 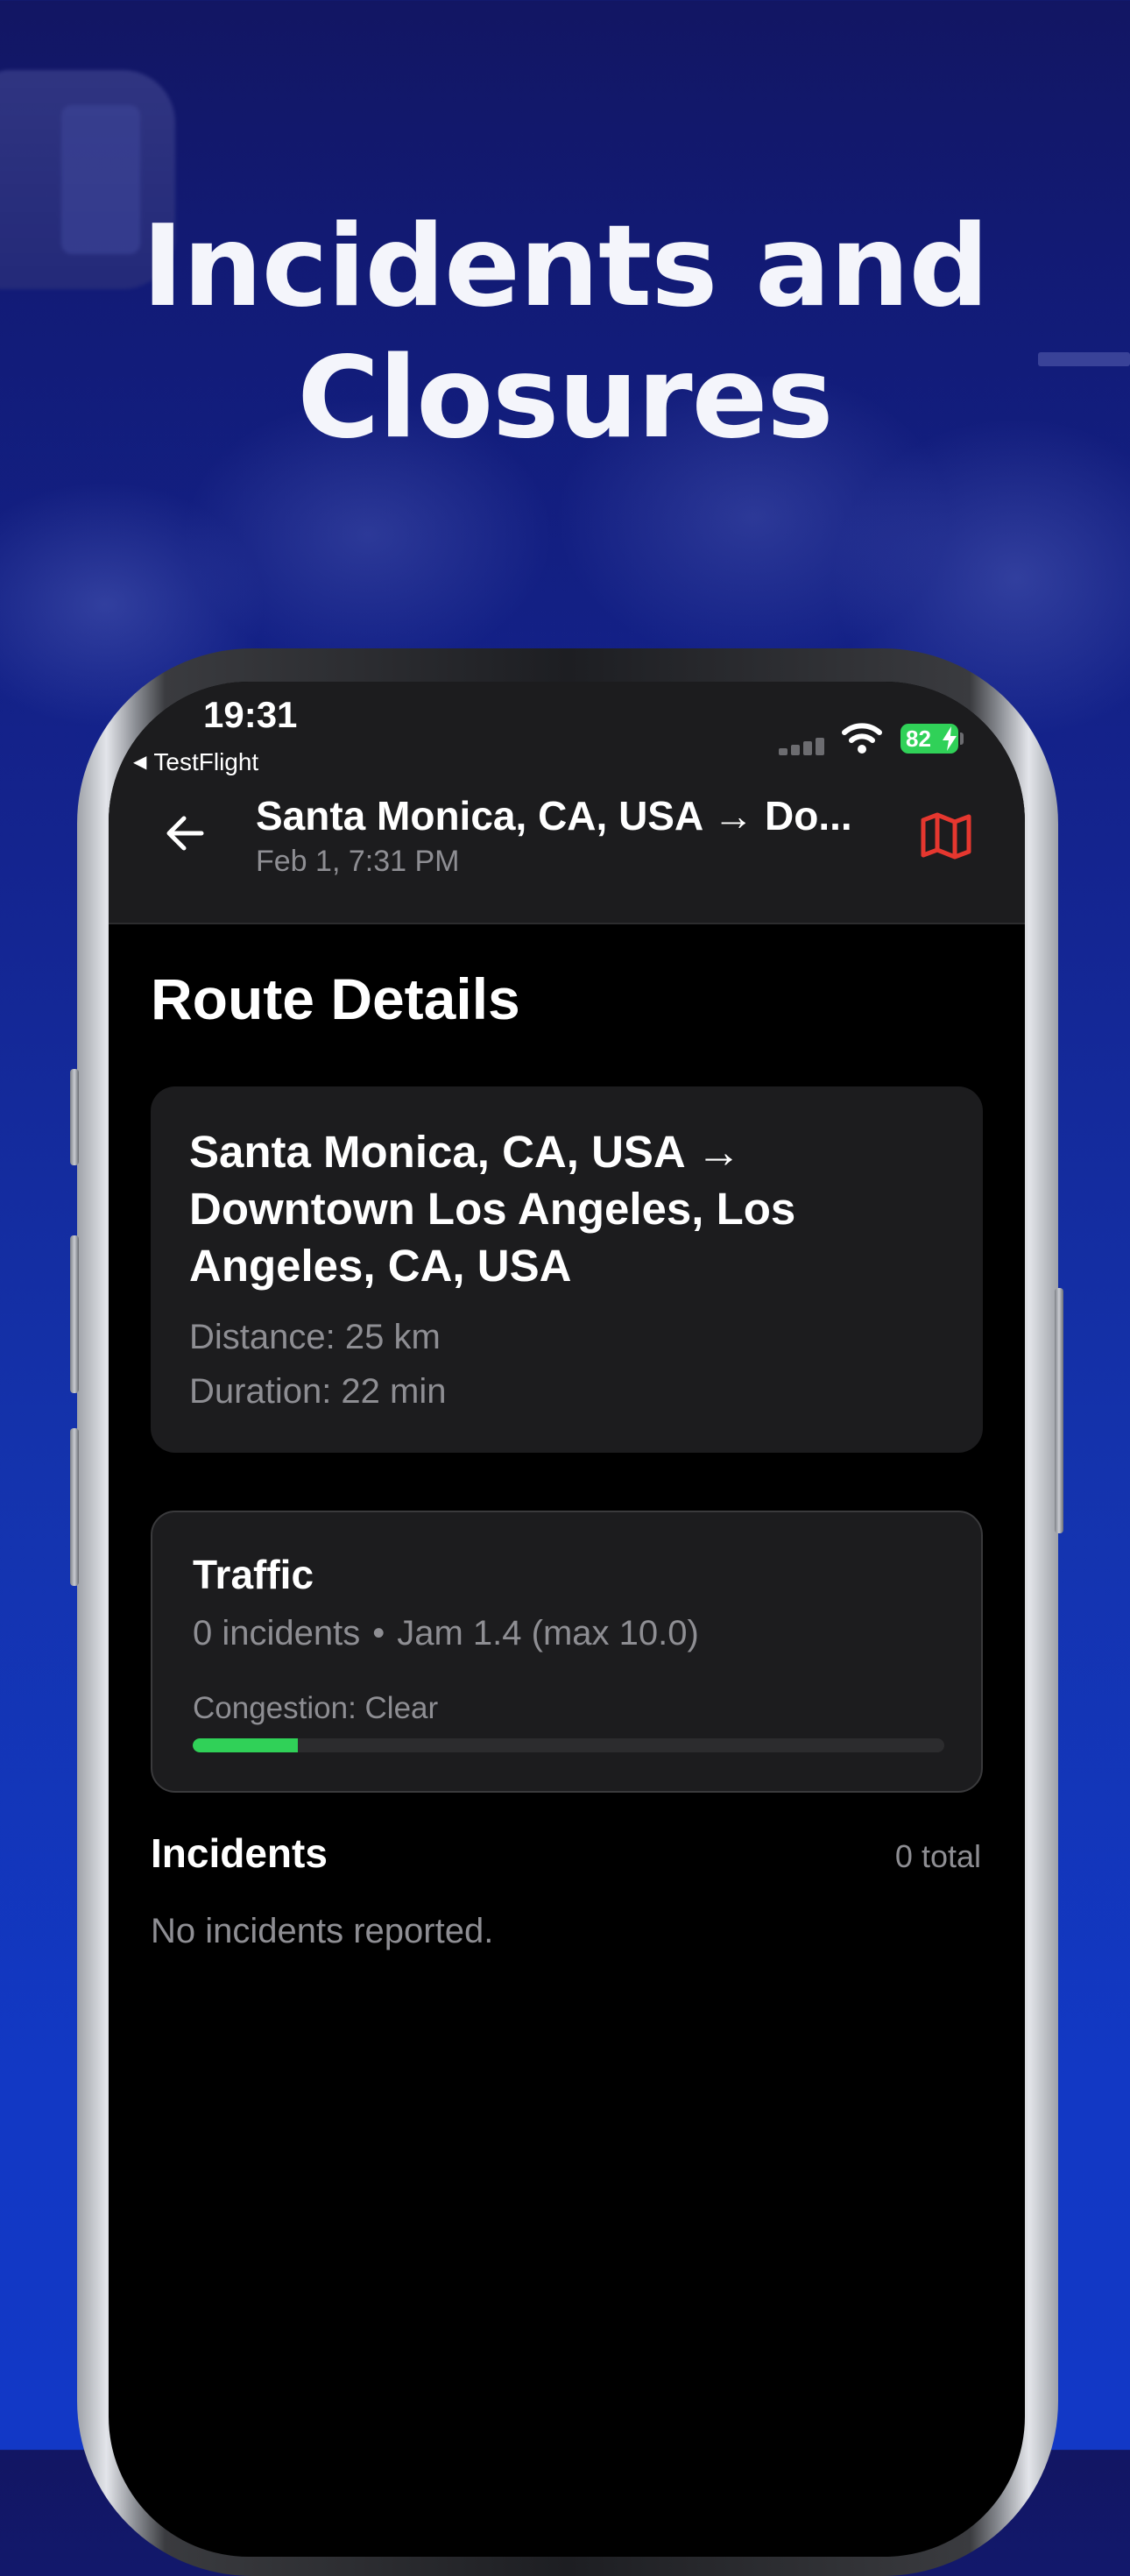 What do you see at coordinates (250, 714) in the screenshot?
I see `status-time: 19:31` at bounding box center [250, 714].